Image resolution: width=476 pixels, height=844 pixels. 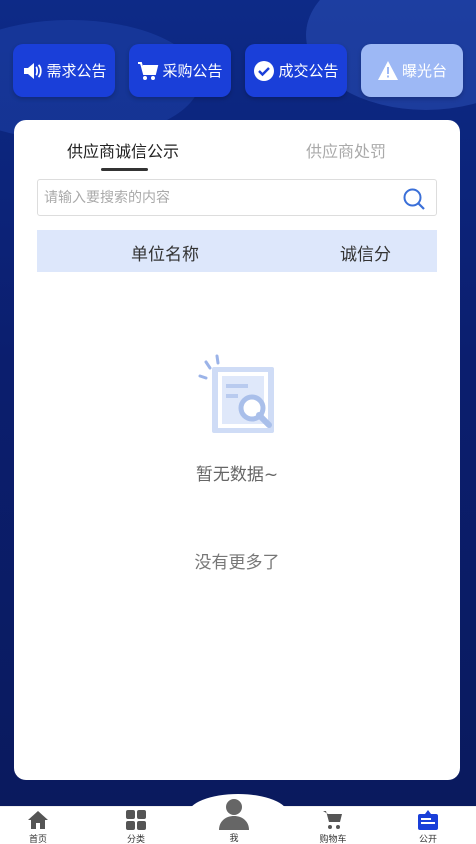 What do you see at coordinates (237, 475) in the screenshot?
I see `empty-state-text: 暂无数据~` at bounding box center [237, 475].